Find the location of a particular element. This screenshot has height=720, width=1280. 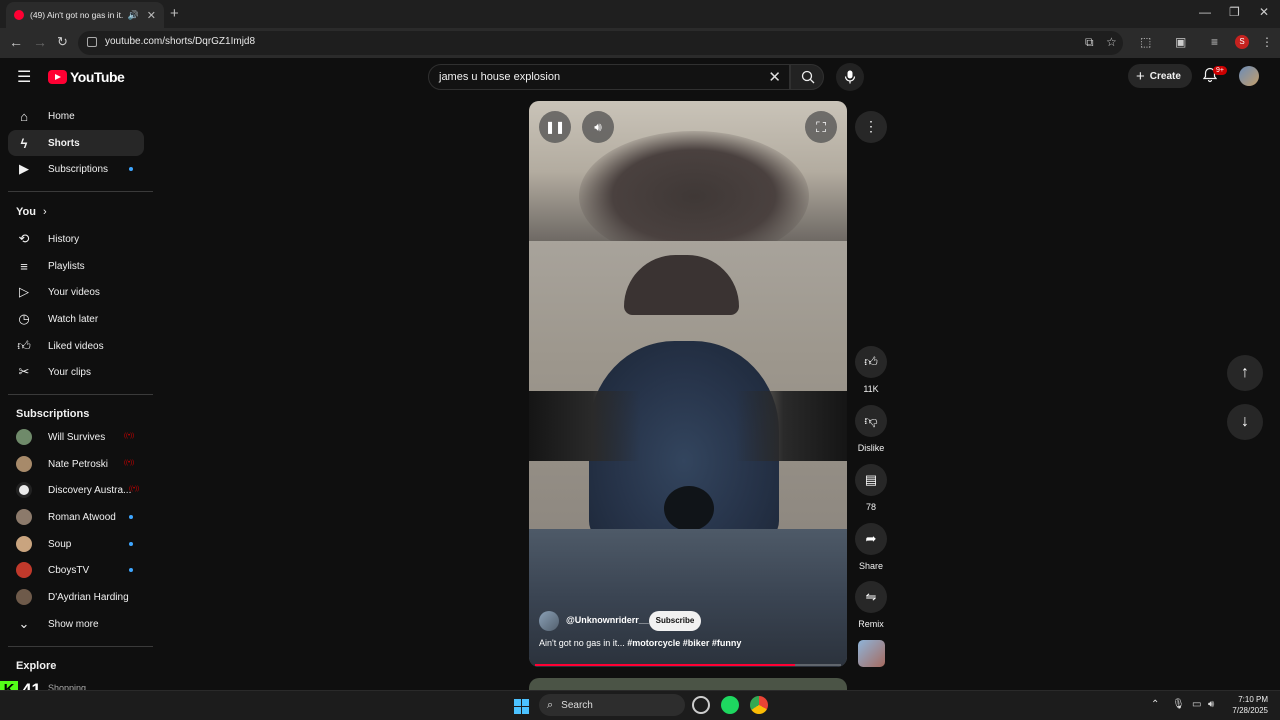

you-heading-label: You is located at coordinates (26, 212).